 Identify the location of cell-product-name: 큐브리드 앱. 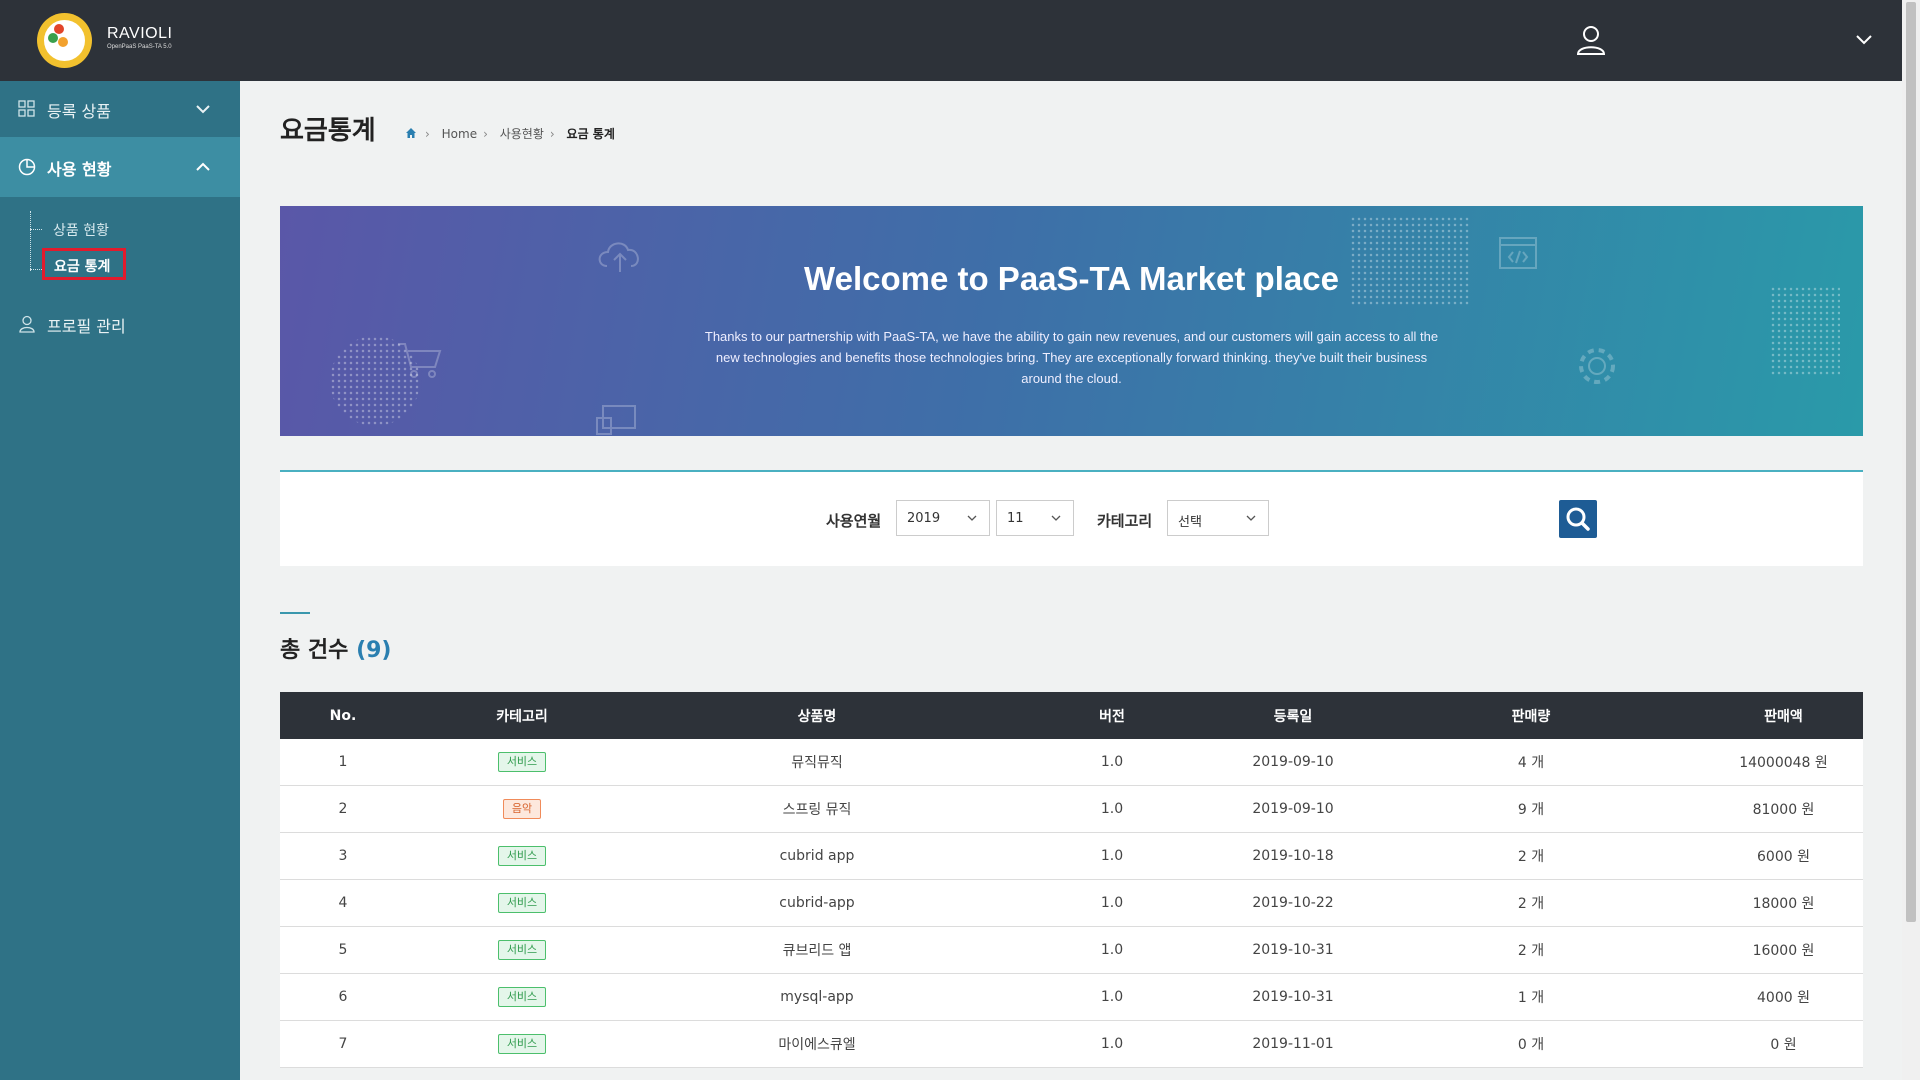
(817, 951).